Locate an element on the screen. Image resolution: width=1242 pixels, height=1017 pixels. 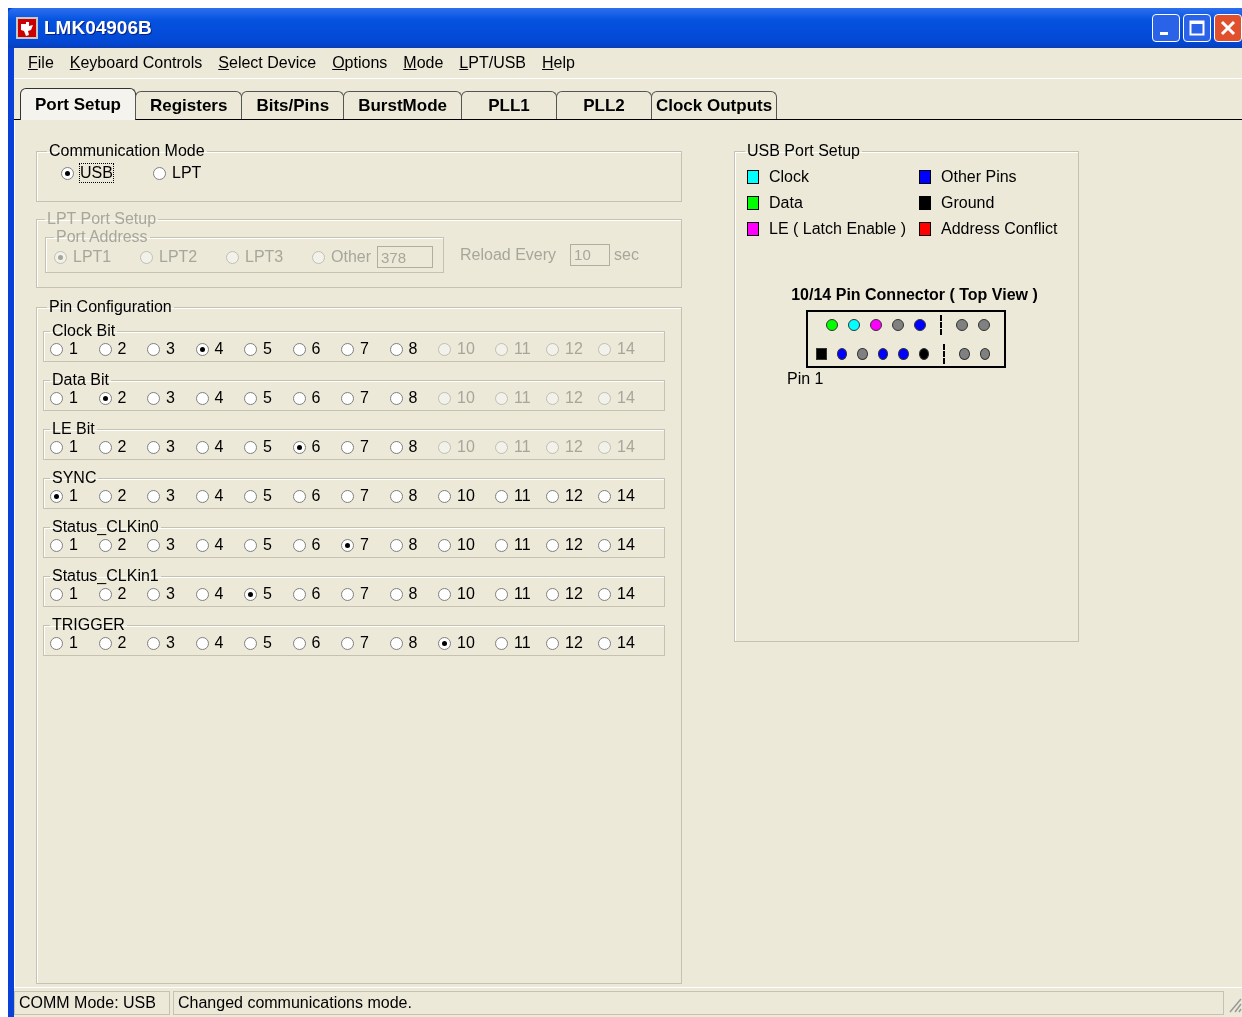
menu-item: LPT/USB is located at coordinates (493, 63).